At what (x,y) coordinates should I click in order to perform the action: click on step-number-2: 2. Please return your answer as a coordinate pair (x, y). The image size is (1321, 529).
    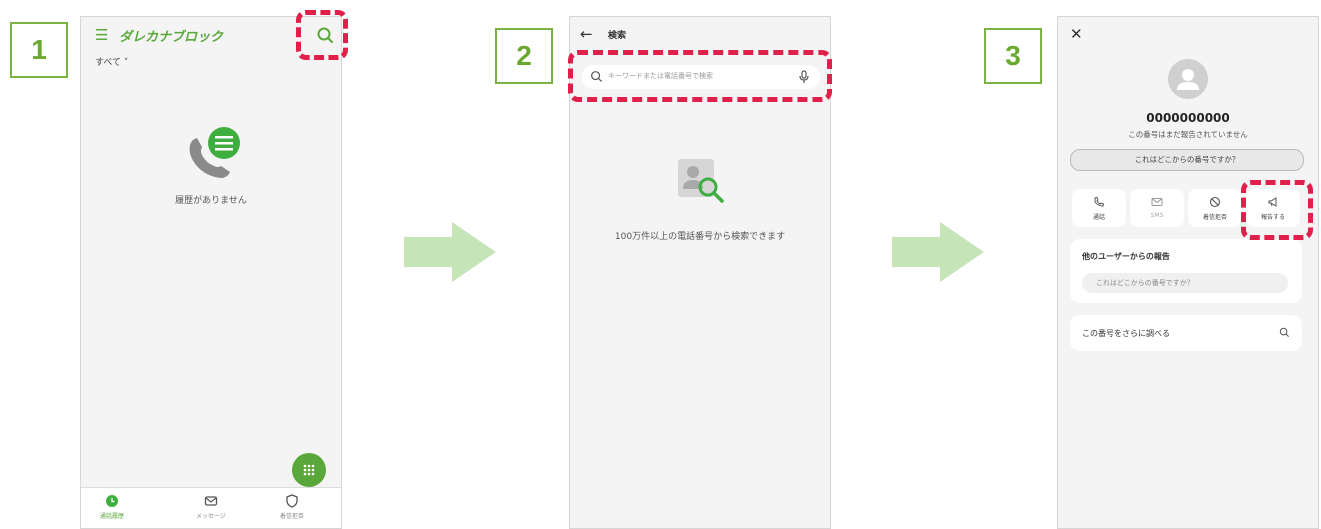
    Looking at the image, I should click on (524, 56).